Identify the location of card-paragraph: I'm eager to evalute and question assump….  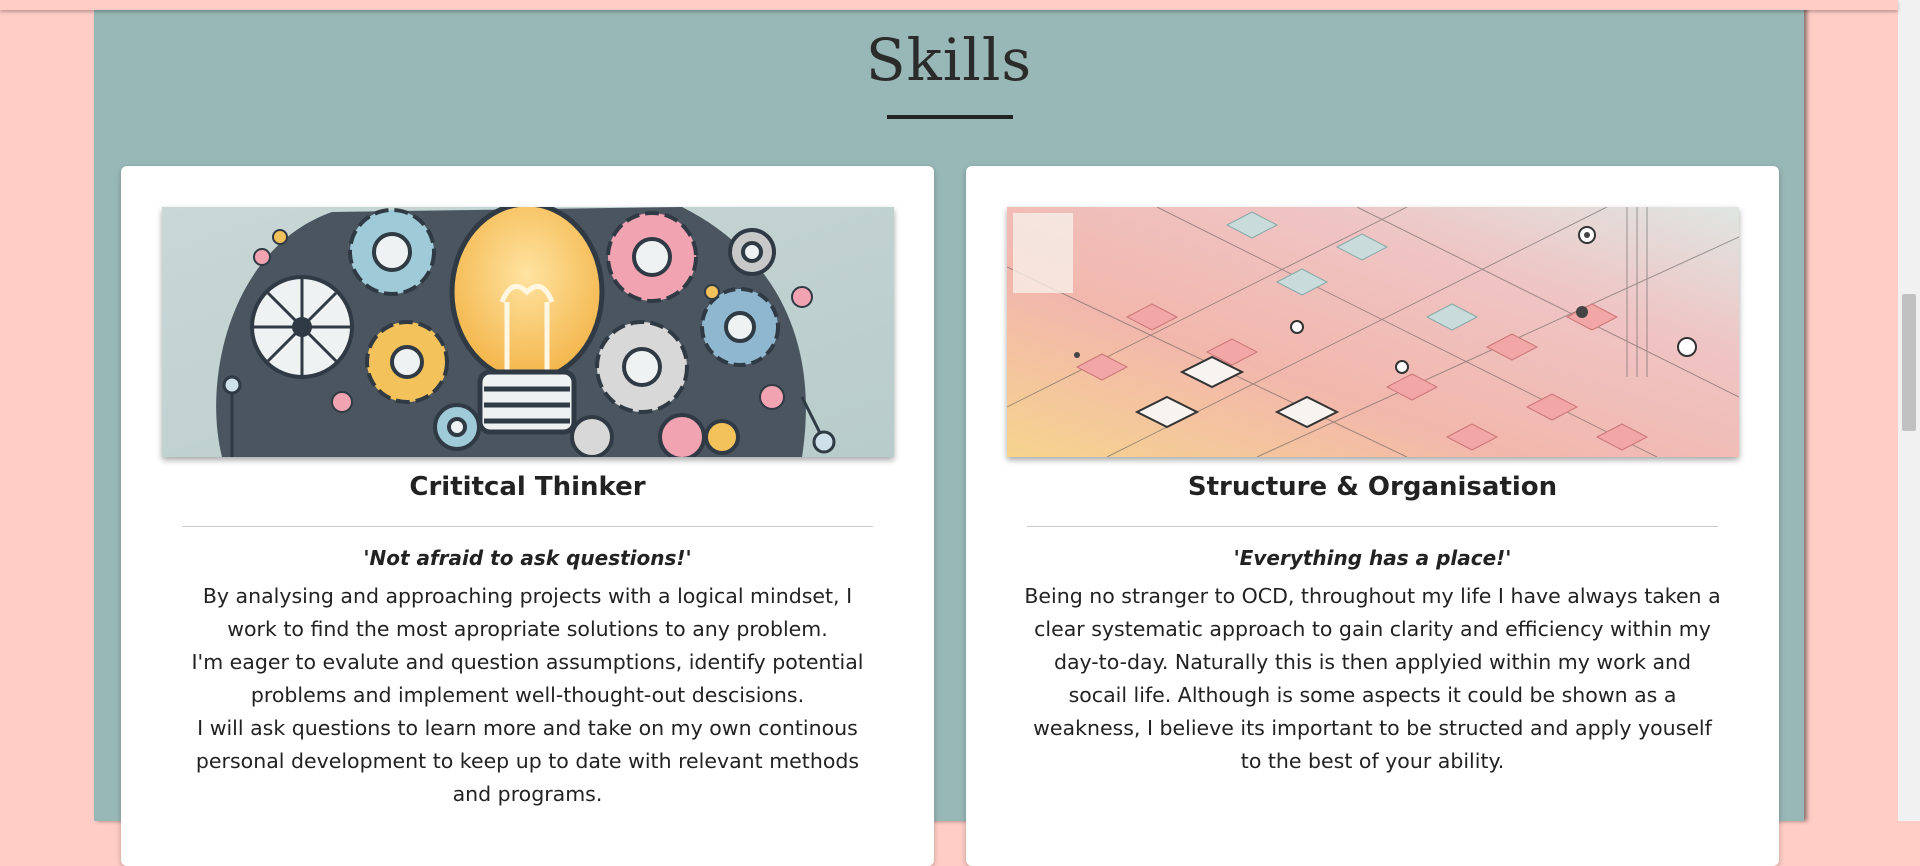
(527, 678).